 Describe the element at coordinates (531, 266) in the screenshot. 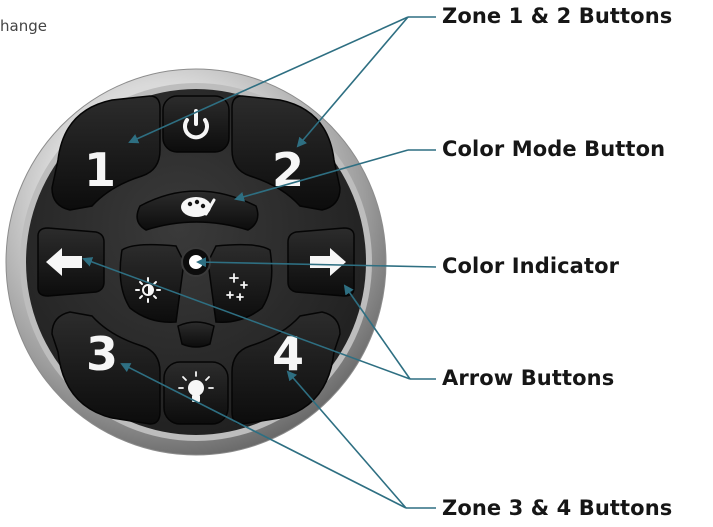

I see `callout-color-indicator: Color Indicator` at that location.